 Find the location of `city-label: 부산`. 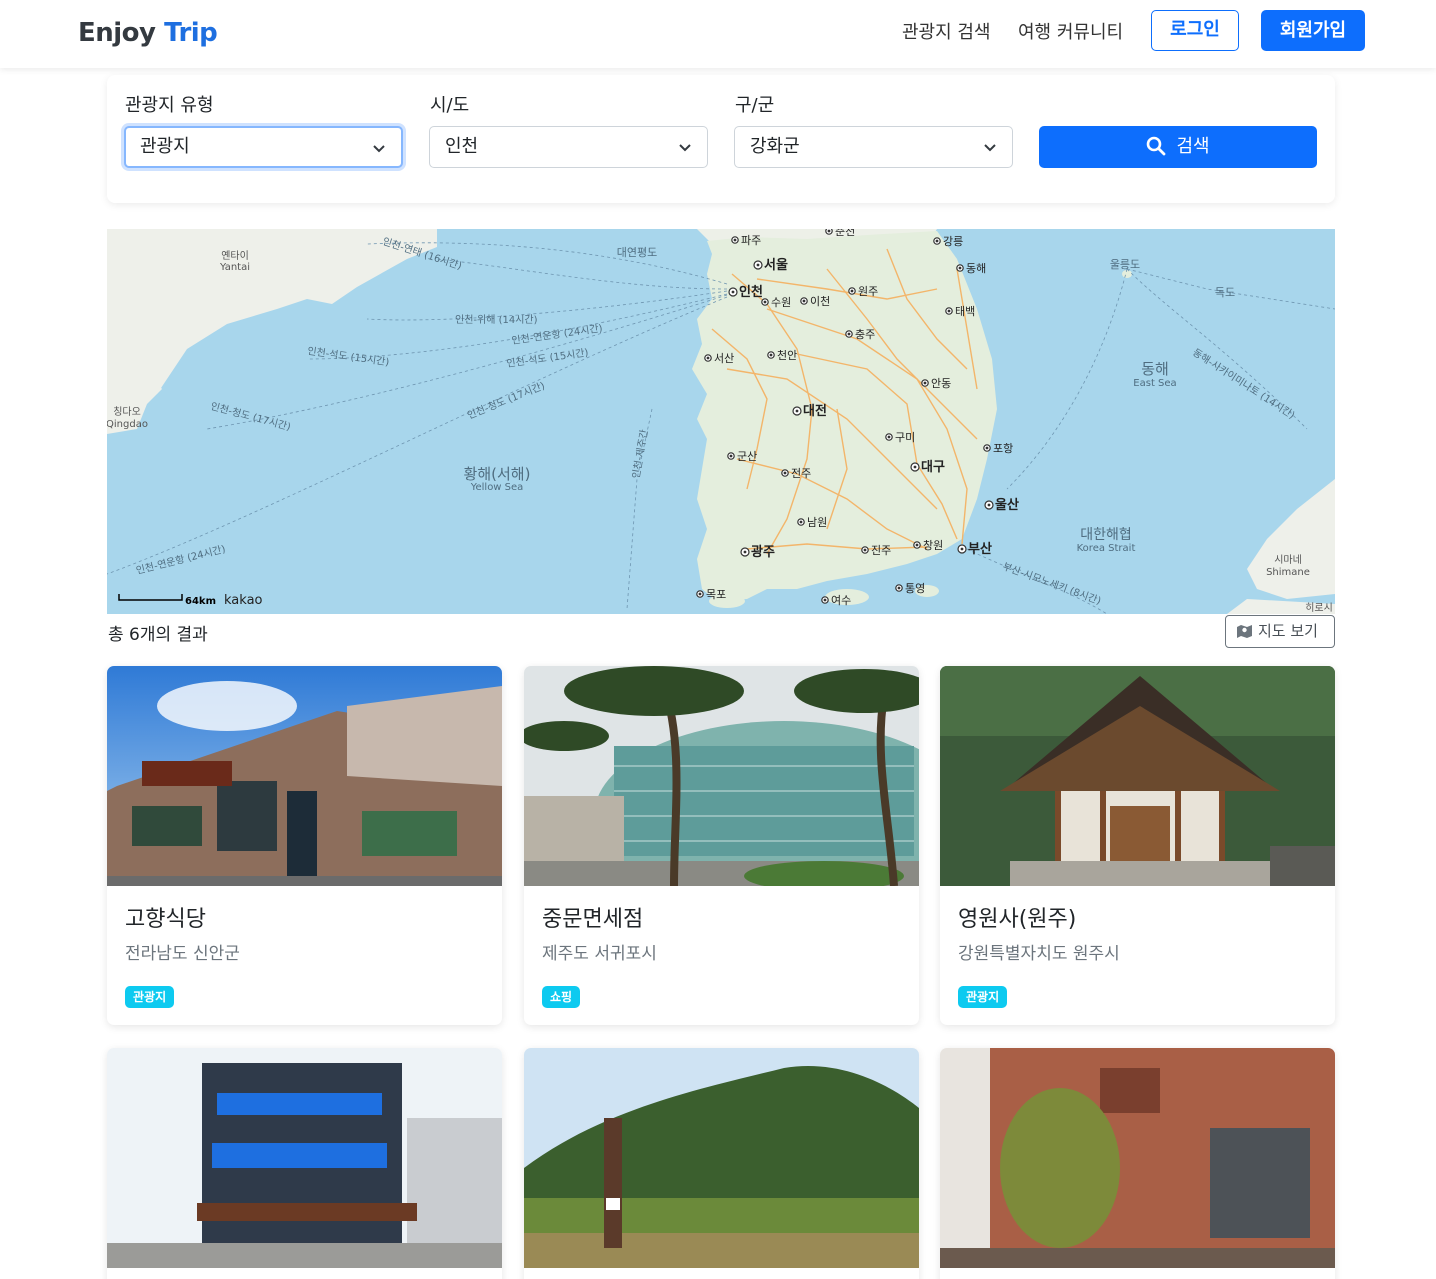

city-label: 부산 is located at coordinates (980, 549).